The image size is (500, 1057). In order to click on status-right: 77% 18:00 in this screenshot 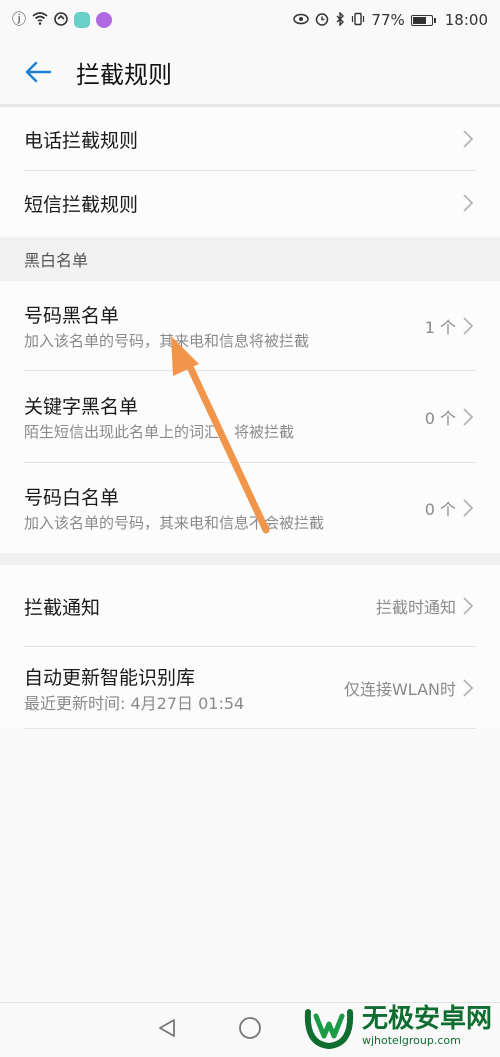, I will do `click(390, 19)`.